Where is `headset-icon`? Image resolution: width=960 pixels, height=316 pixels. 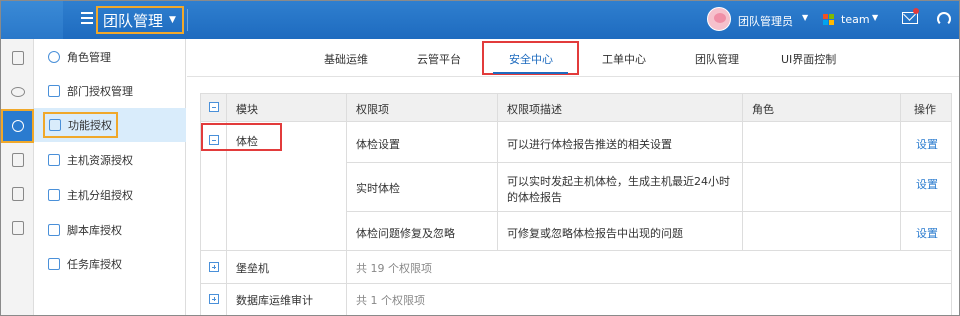
headset-icon is located at coordinates (944, 19).